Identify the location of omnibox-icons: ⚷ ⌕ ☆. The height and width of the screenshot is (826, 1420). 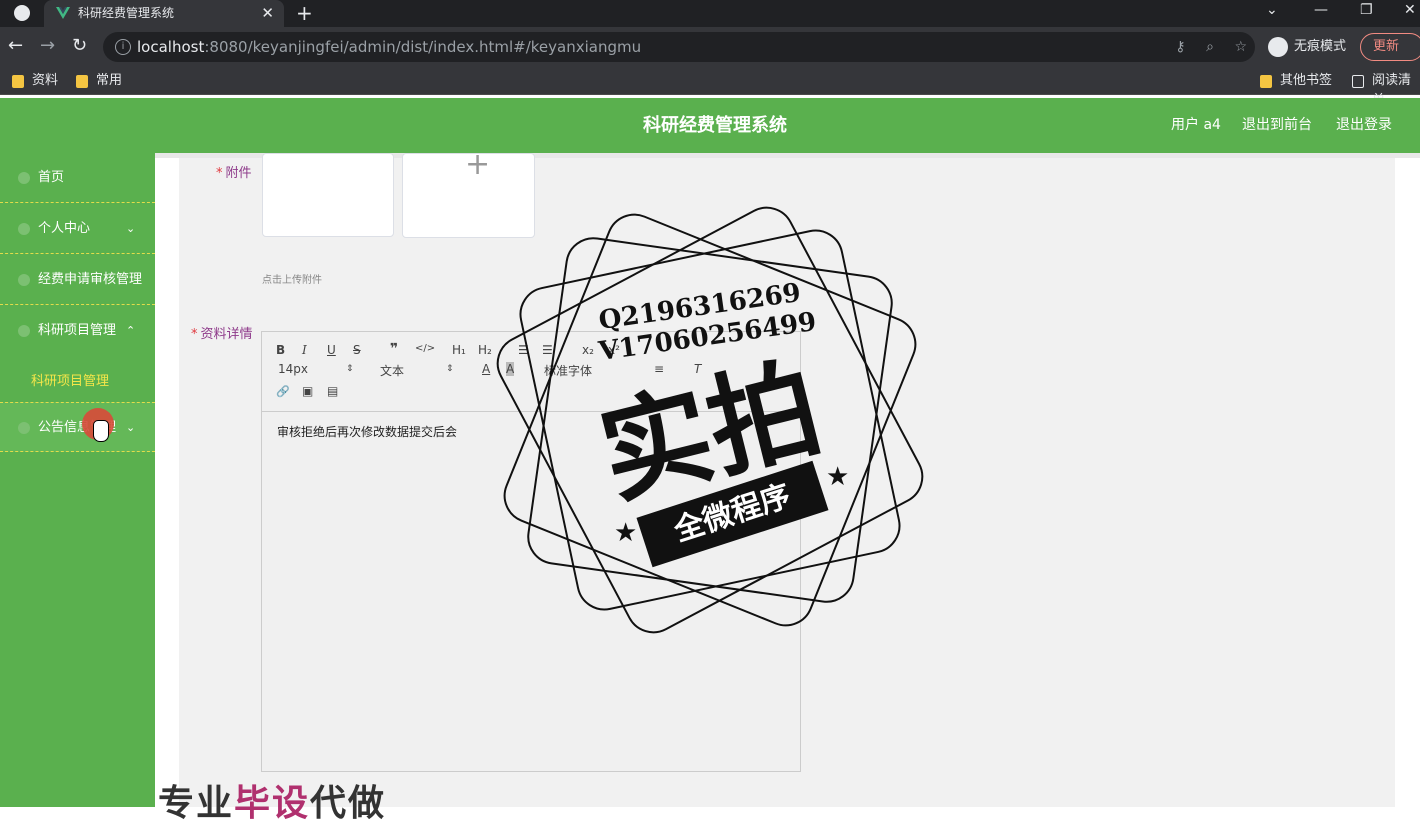
(1211, 47).